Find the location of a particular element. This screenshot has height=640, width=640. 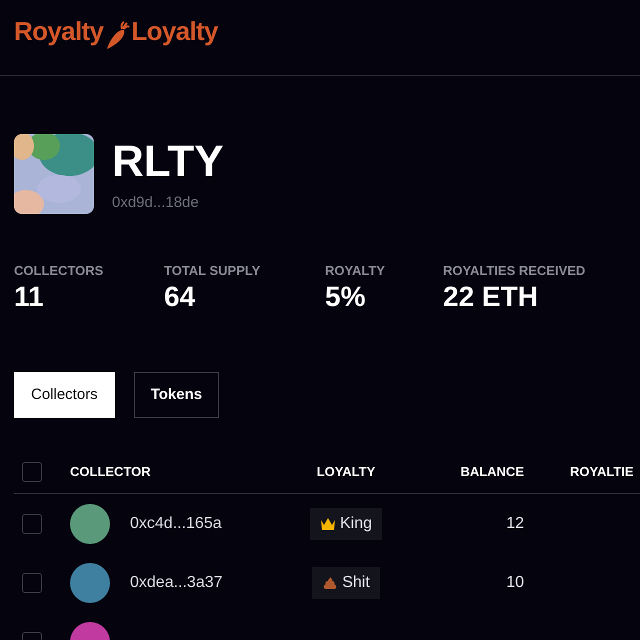

stat-label: TOTAL SUPPLY is located at coordinates (213, 271).